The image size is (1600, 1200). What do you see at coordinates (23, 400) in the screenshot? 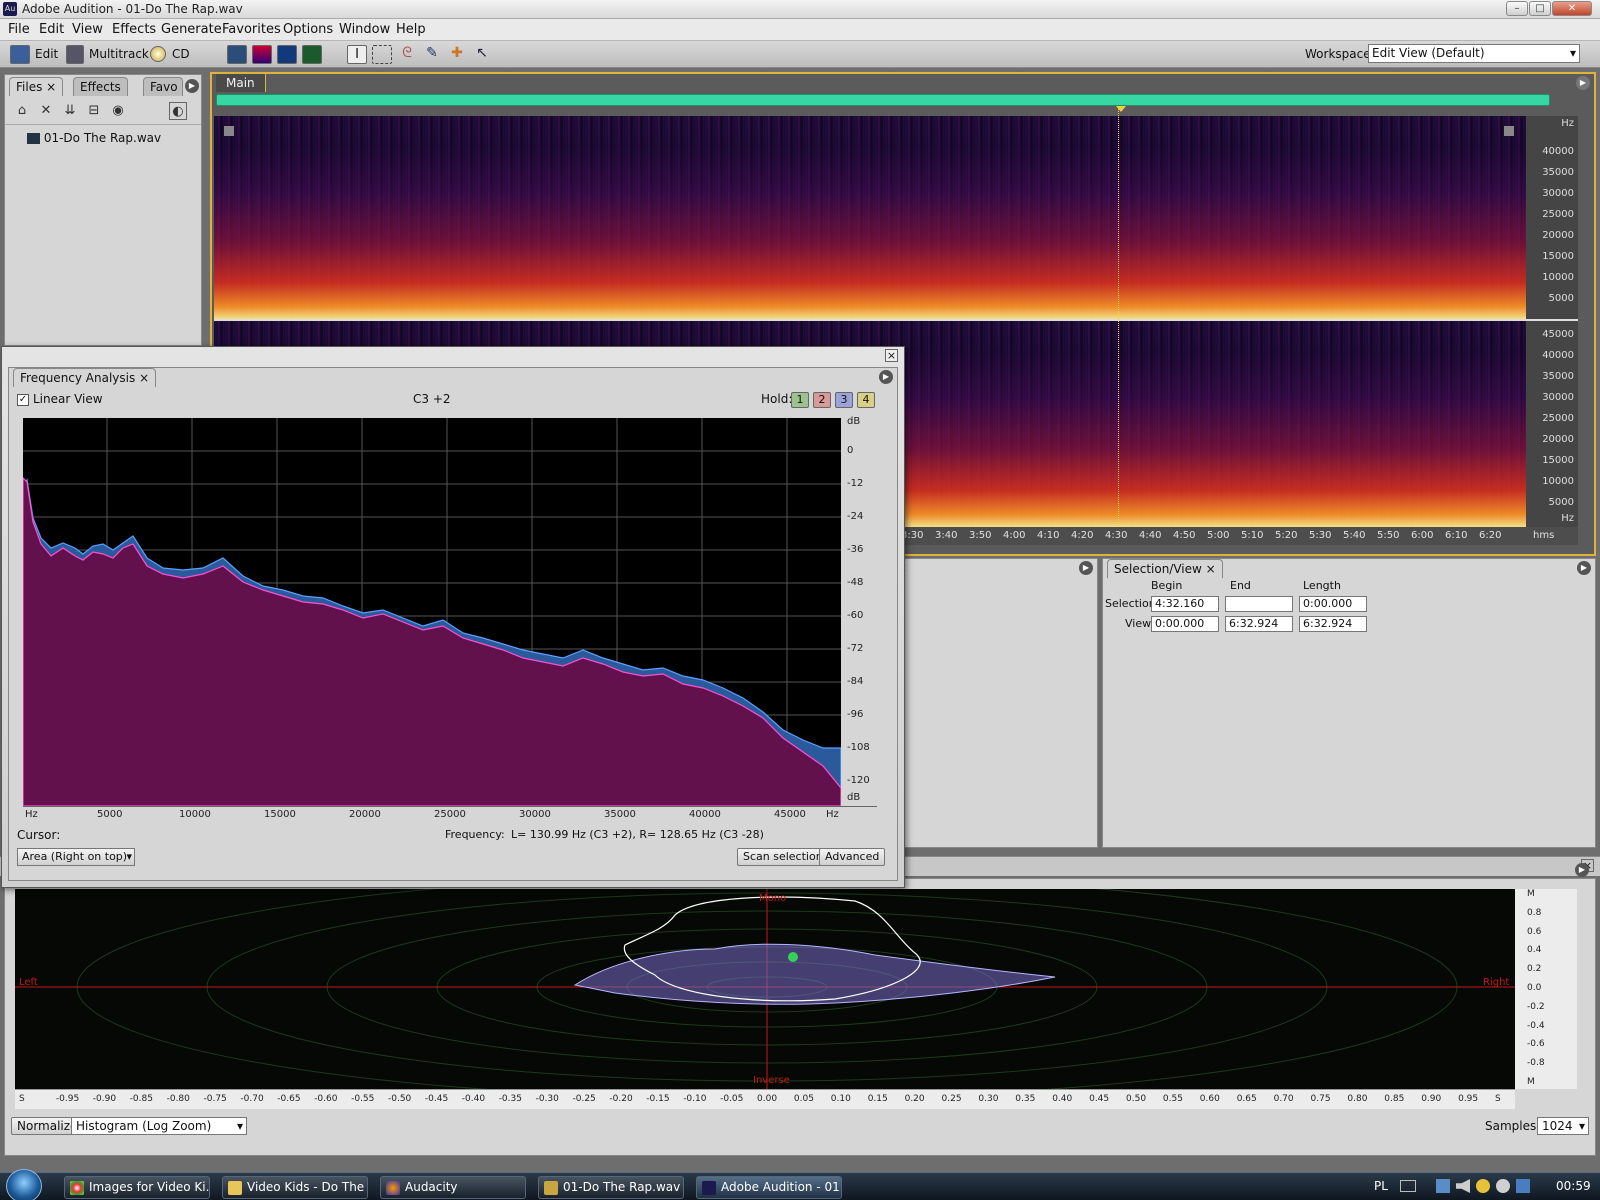
I see `linear-view-checkbox: ✓` at bounding box center [23, 400].